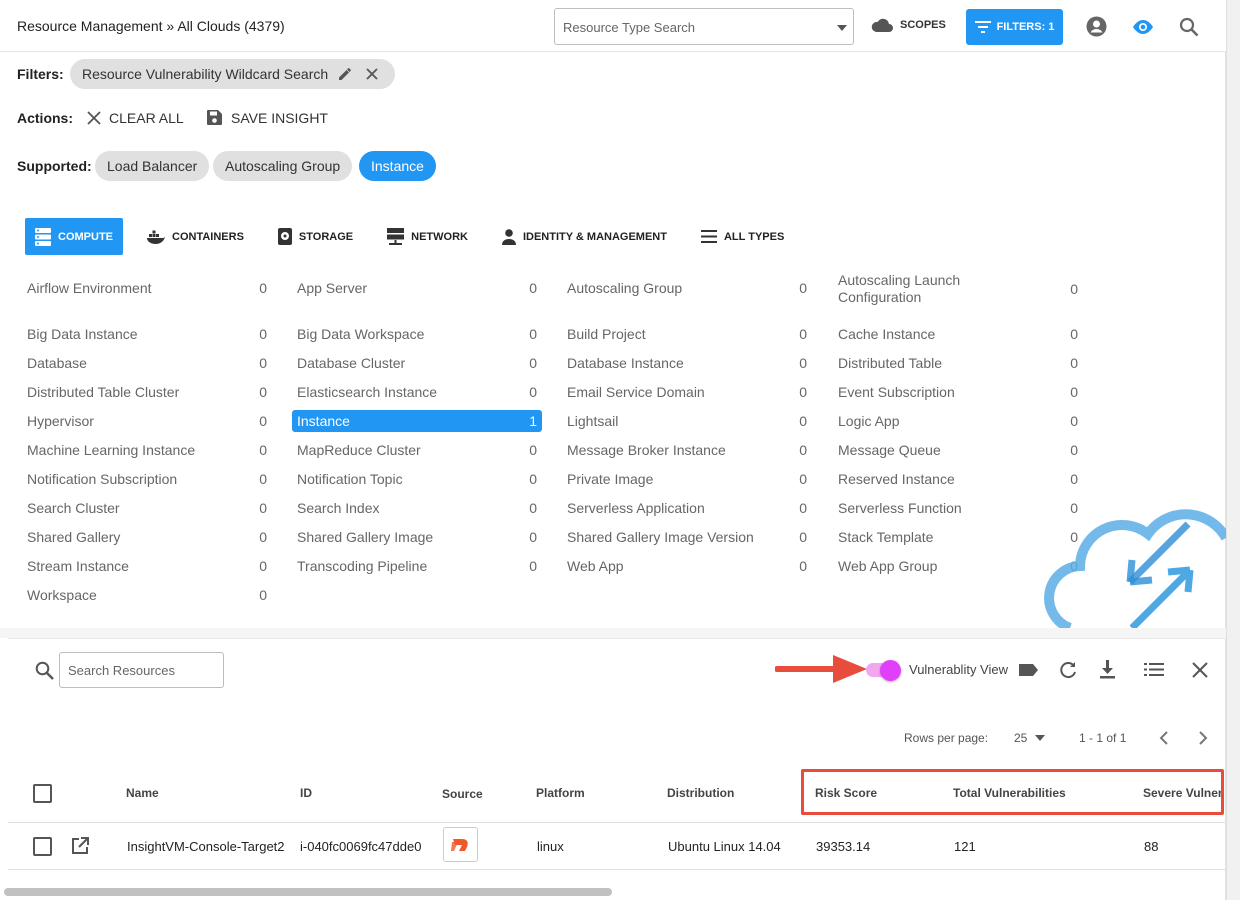  Describe the element at coordinates (958, 479) in the screenshot. I see `resource-type-item: Reserved Instance 0` at that location.